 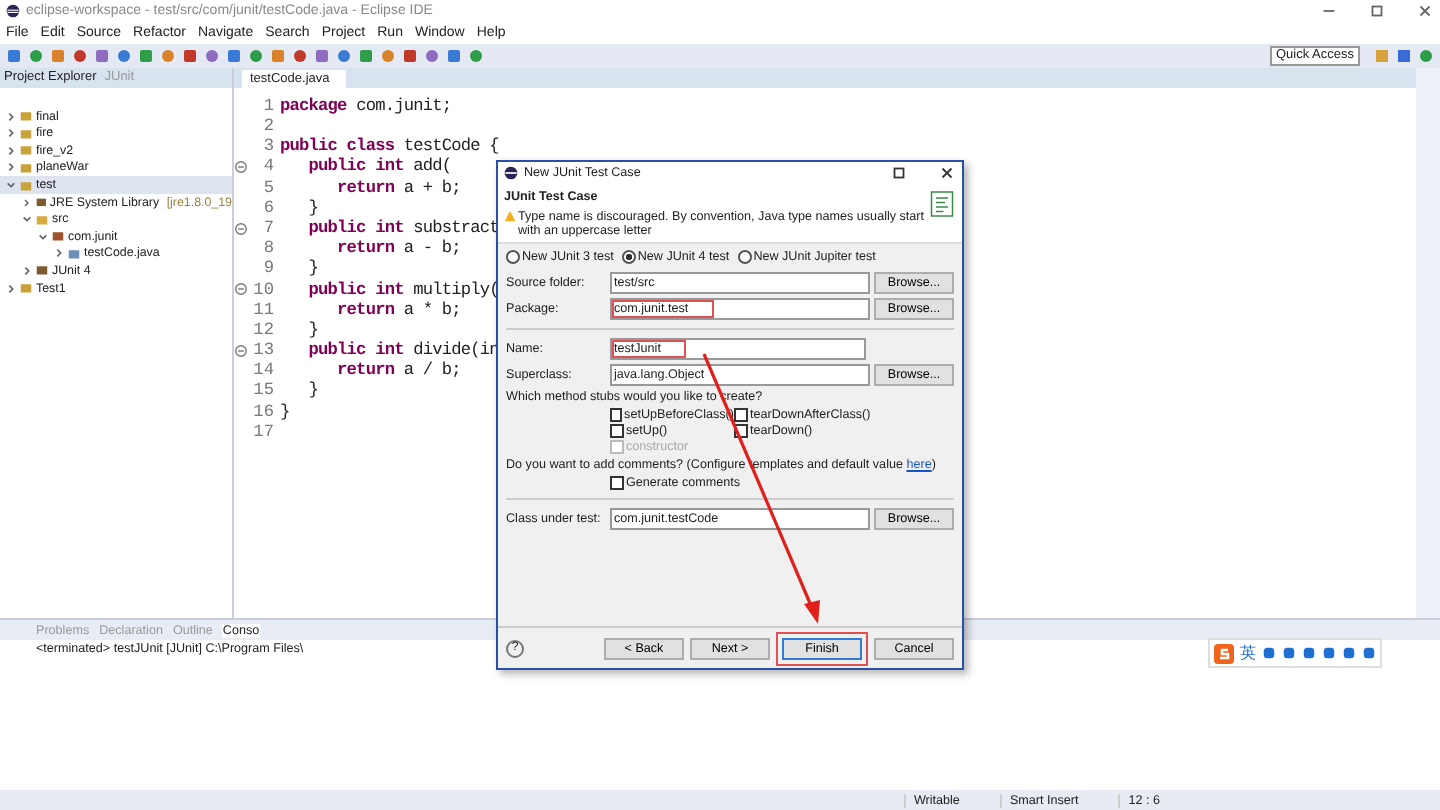 I want to click on line-number: 5, so click(x=267, y=187).